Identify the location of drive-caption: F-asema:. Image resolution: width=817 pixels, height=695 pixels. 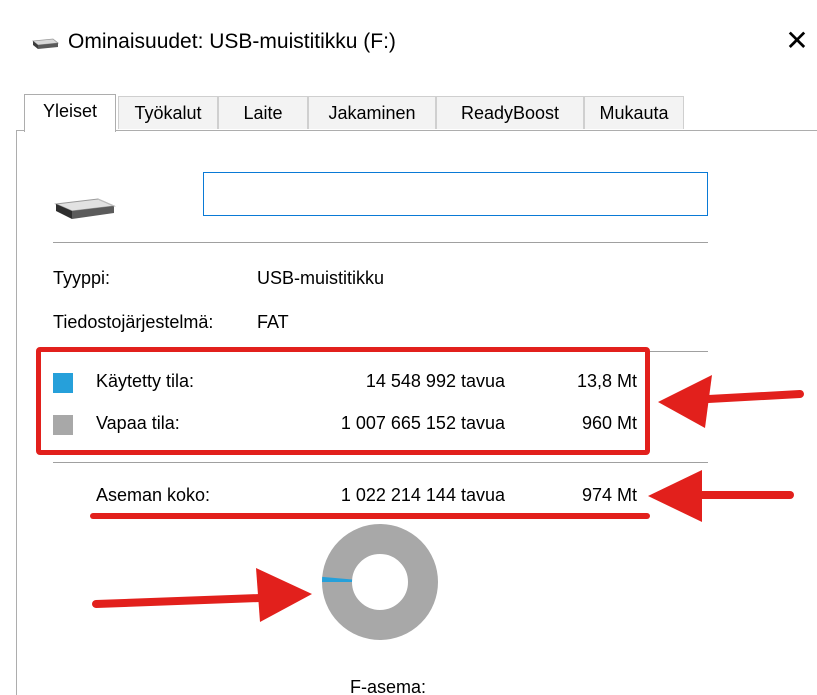
(388, 686).